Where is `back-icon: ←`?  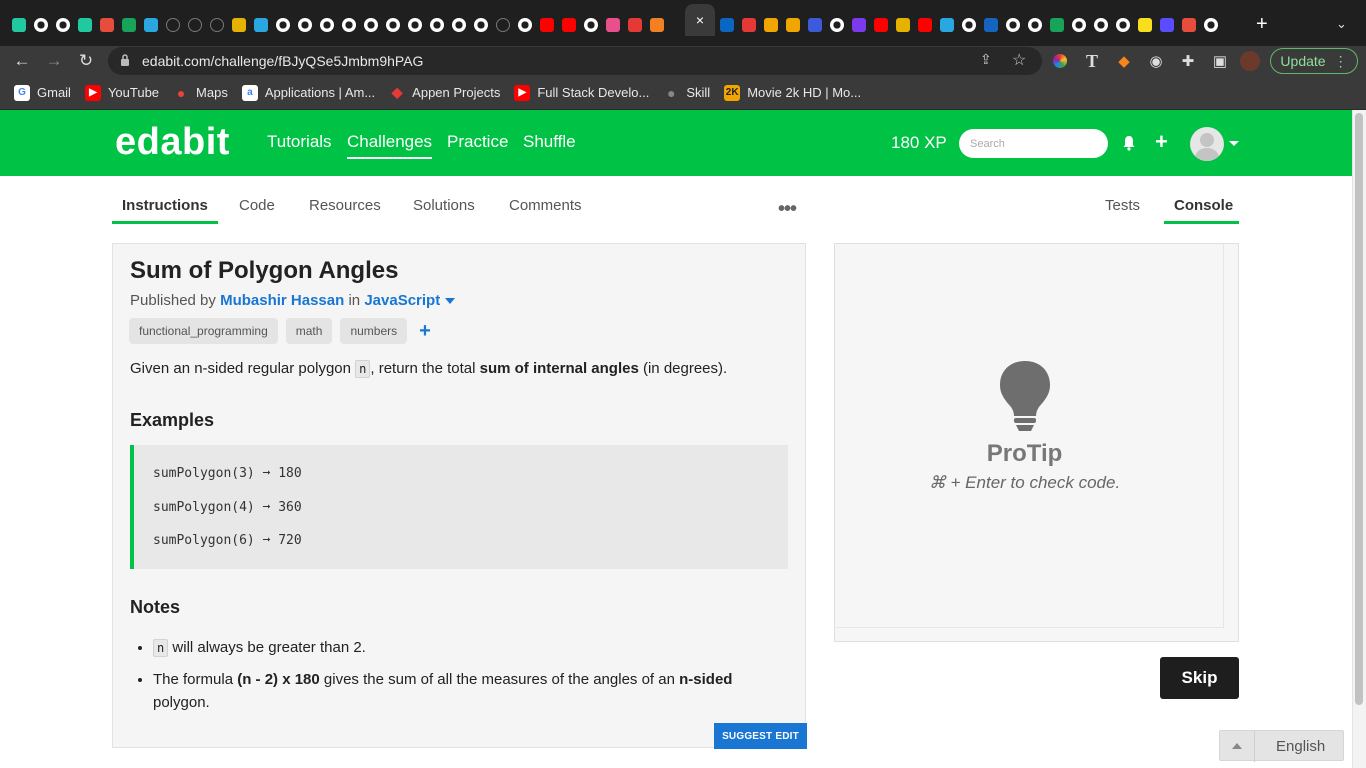 back-icon: ← is located at coordinates (22, 61).